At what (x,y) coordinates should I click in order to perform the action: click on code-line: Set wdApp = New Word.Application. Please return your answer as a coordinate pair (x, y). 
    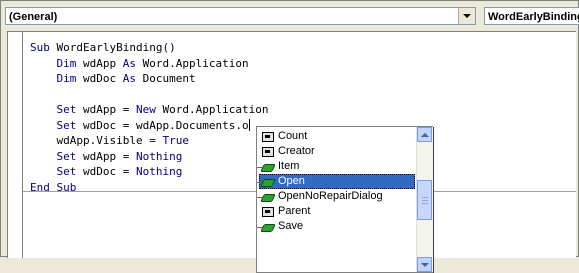
    Looking at the image, I should click on (149, 110).